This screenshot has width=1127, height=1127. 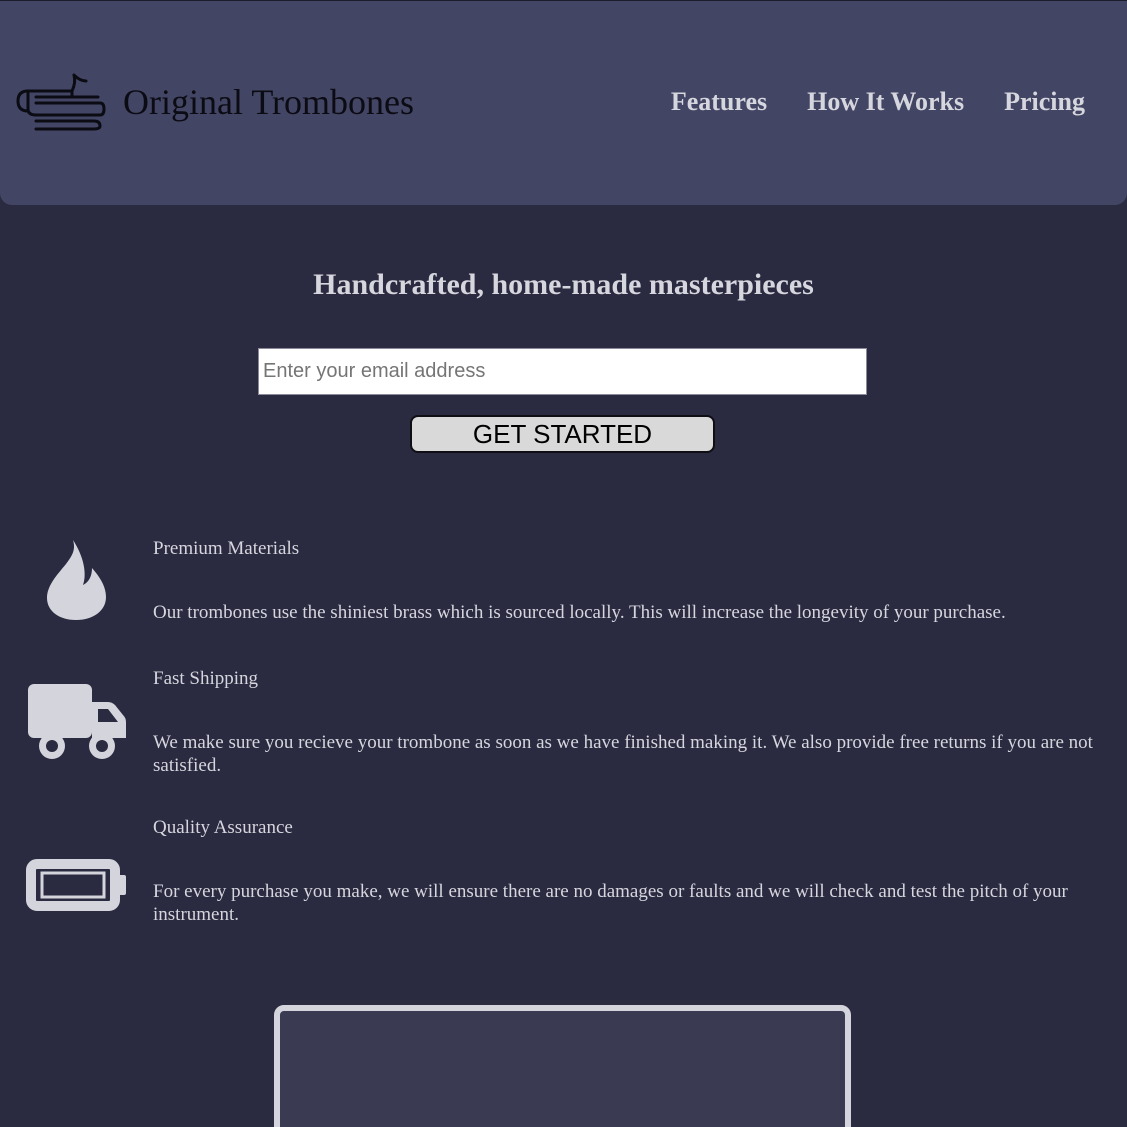 What do you see at coordinates (885, 102) in the screenshot?
I see `nav-link-how-it-works: How It Works` at bounding box center [885, 102].